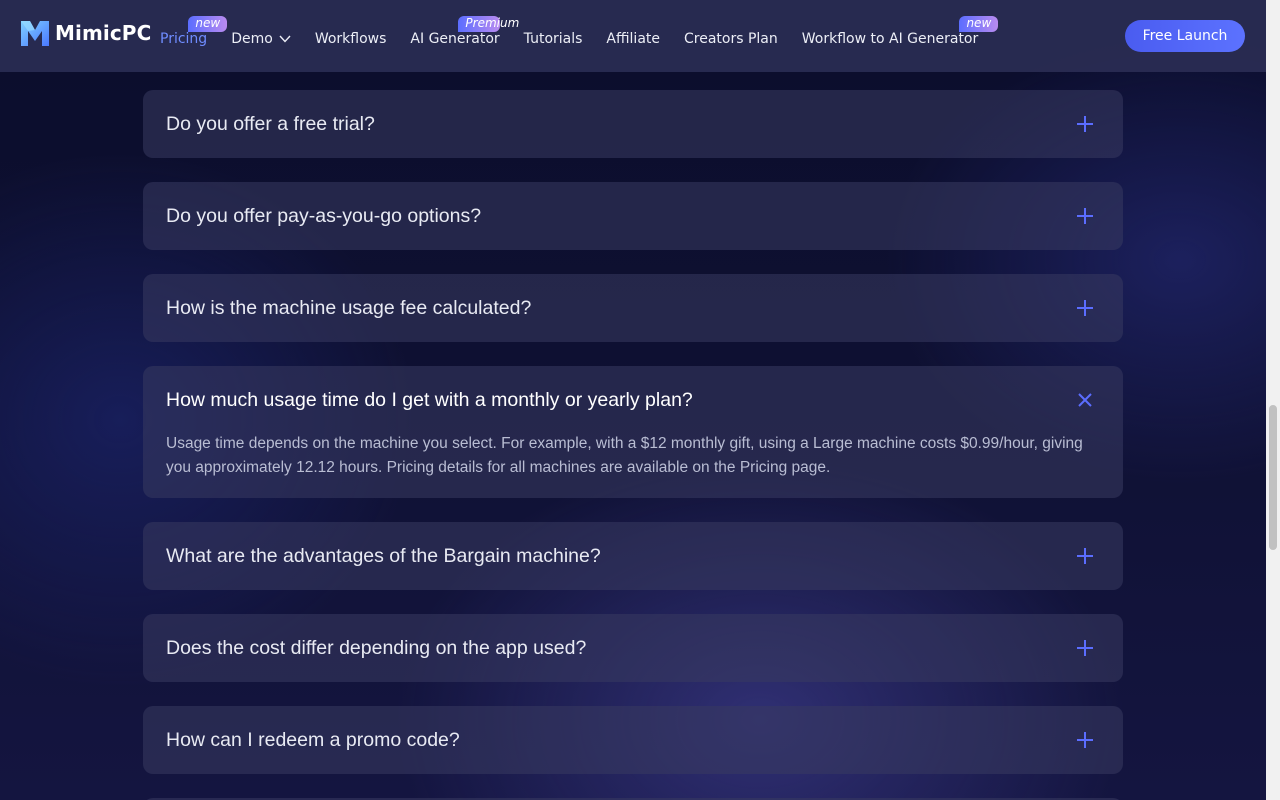  Describe the element at coordinates (35, 33) in the screenshot. I see `mimicpc-logo-icon` at that location.